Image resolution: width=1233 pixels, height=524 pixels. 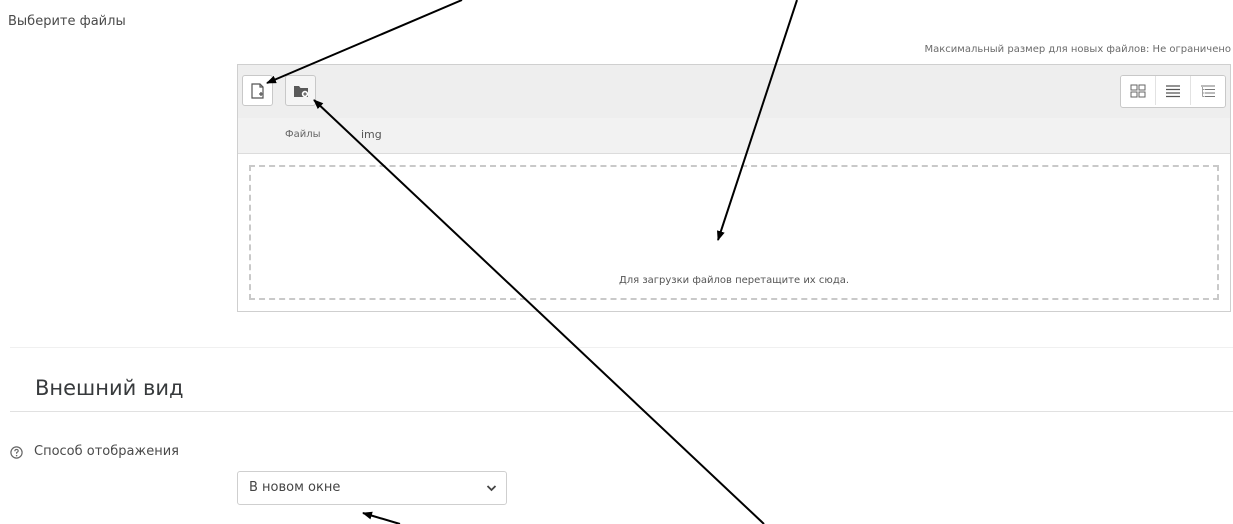 I want to click on arrow-to-select, so click(x=381, y=517).